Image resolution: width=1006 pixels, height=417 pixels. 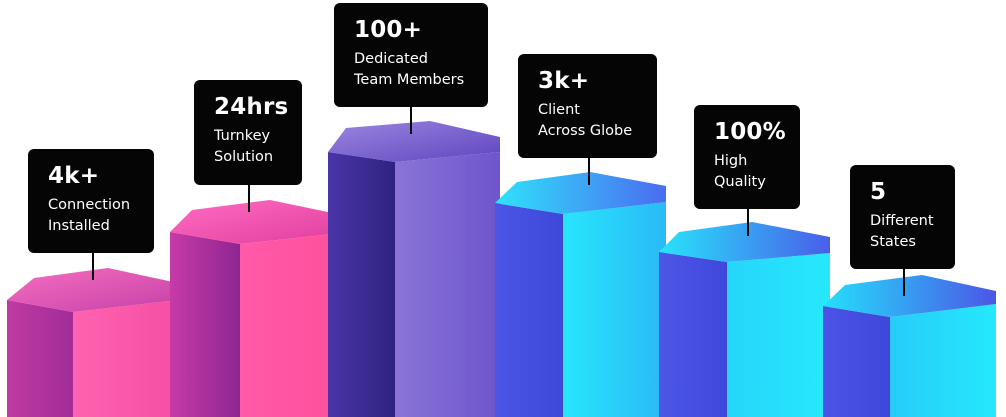 I want to click on stat-label-line-2: Solution, so click(x=244, y=157).